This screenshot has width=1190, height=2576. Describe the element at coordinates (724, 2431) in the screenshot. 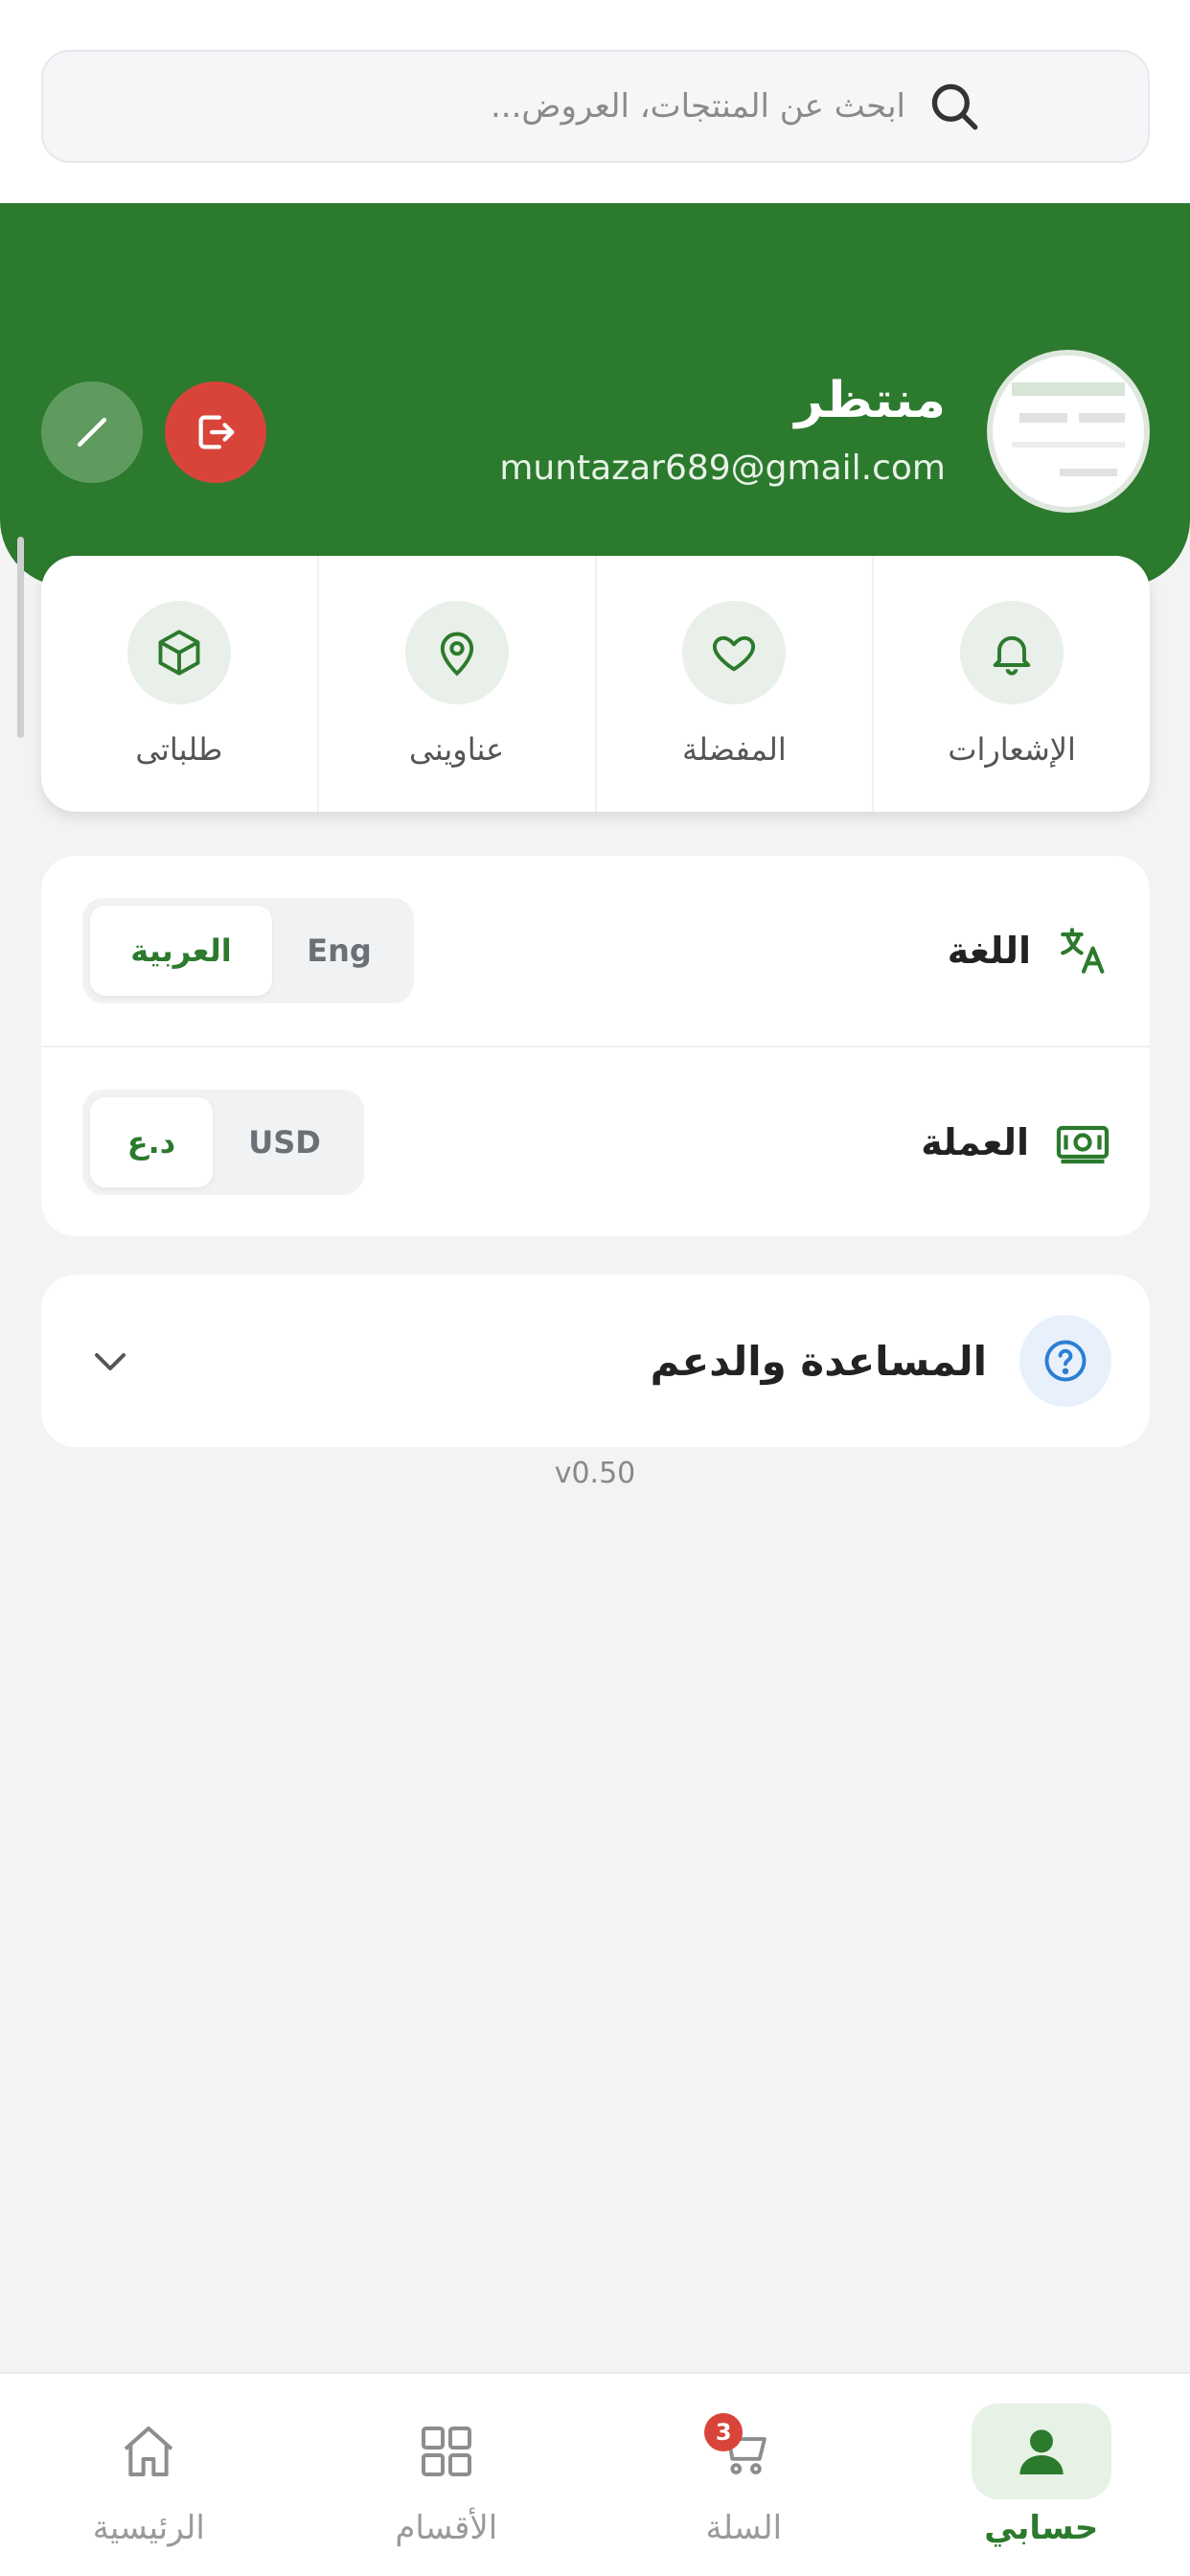

I see `cart-count-badge: 3` at that location.